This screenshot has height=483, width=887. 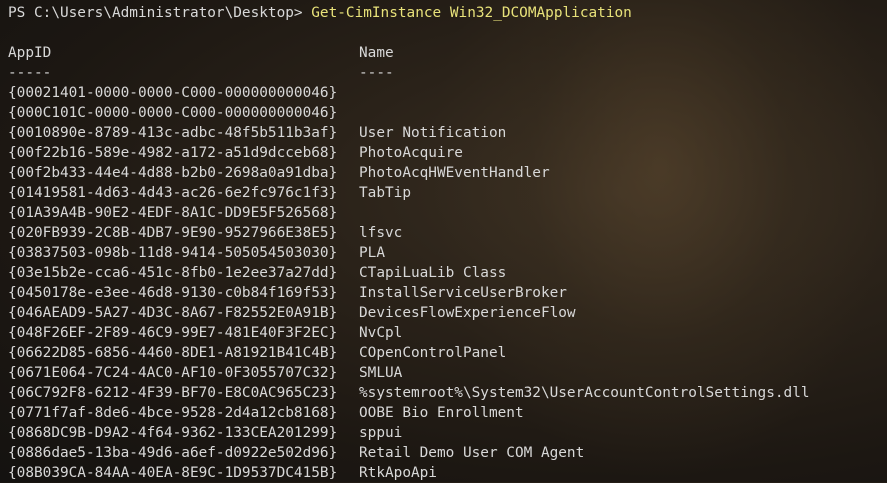 I want to click on row-appid: {06C792F8-6212-4F39-BF70-E8C0AC965C23}, so click(x=173, y=393).